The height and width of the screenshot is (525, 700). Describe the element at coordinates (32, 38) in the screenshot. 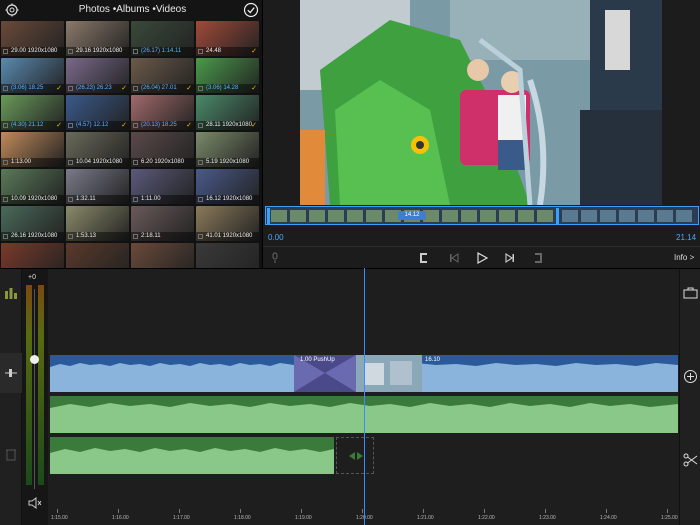

I see `media-thumbnail: 29.00 1920x1080` at that location.